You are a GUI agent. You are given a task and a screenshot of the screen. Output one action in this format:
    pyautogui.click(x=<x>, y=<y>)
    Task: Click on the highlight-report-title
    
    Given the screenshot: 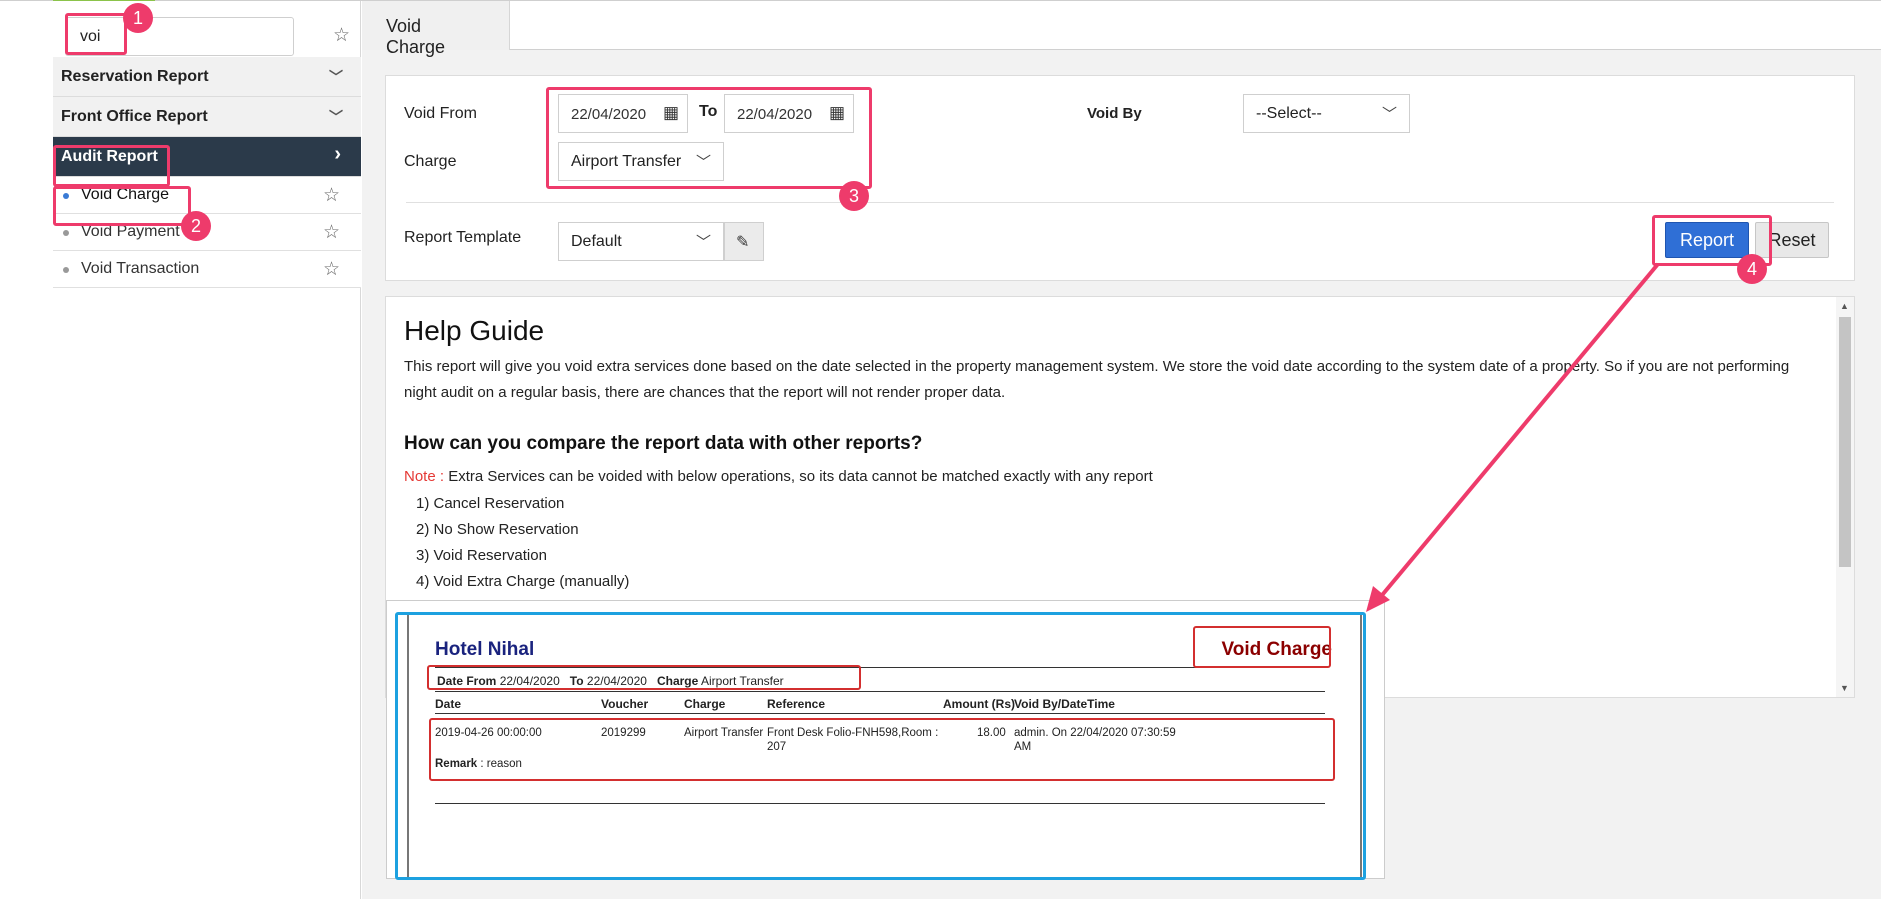 What is the action you would take?
    pyautogui.click(x=1262, y=647)
    